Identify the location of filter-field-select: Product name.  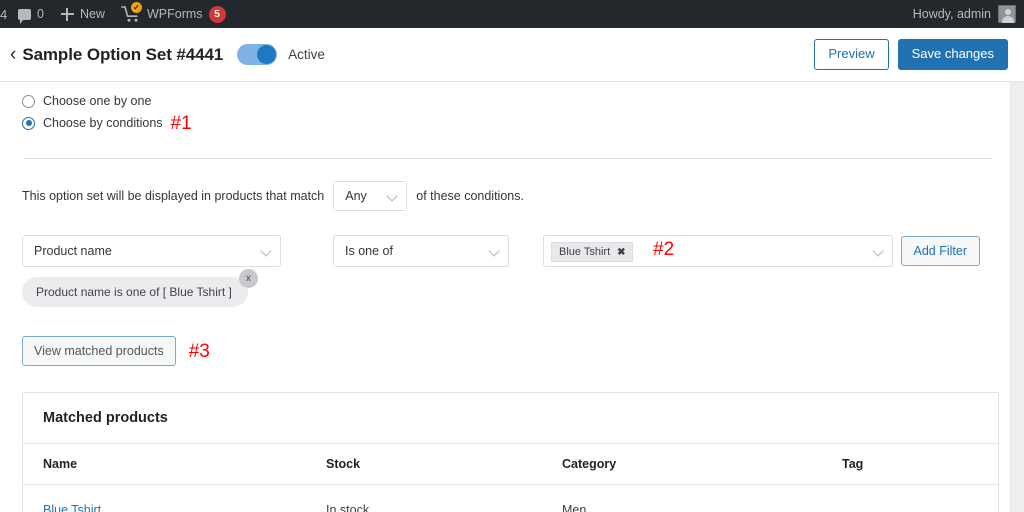
(151, 251).